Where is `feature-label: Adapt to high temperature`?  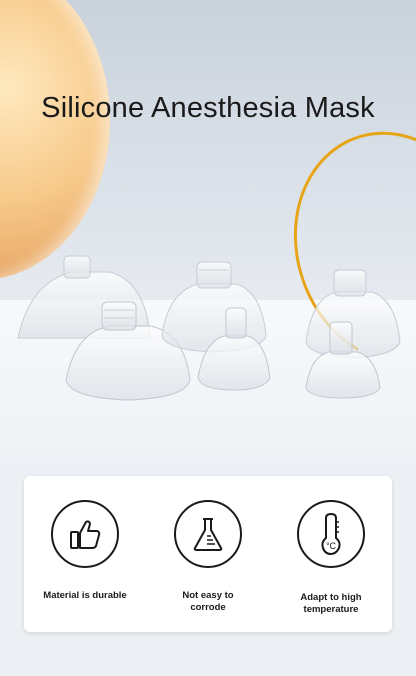
feature-label: Adapt to high temperature is located at coordinates (331, 603).